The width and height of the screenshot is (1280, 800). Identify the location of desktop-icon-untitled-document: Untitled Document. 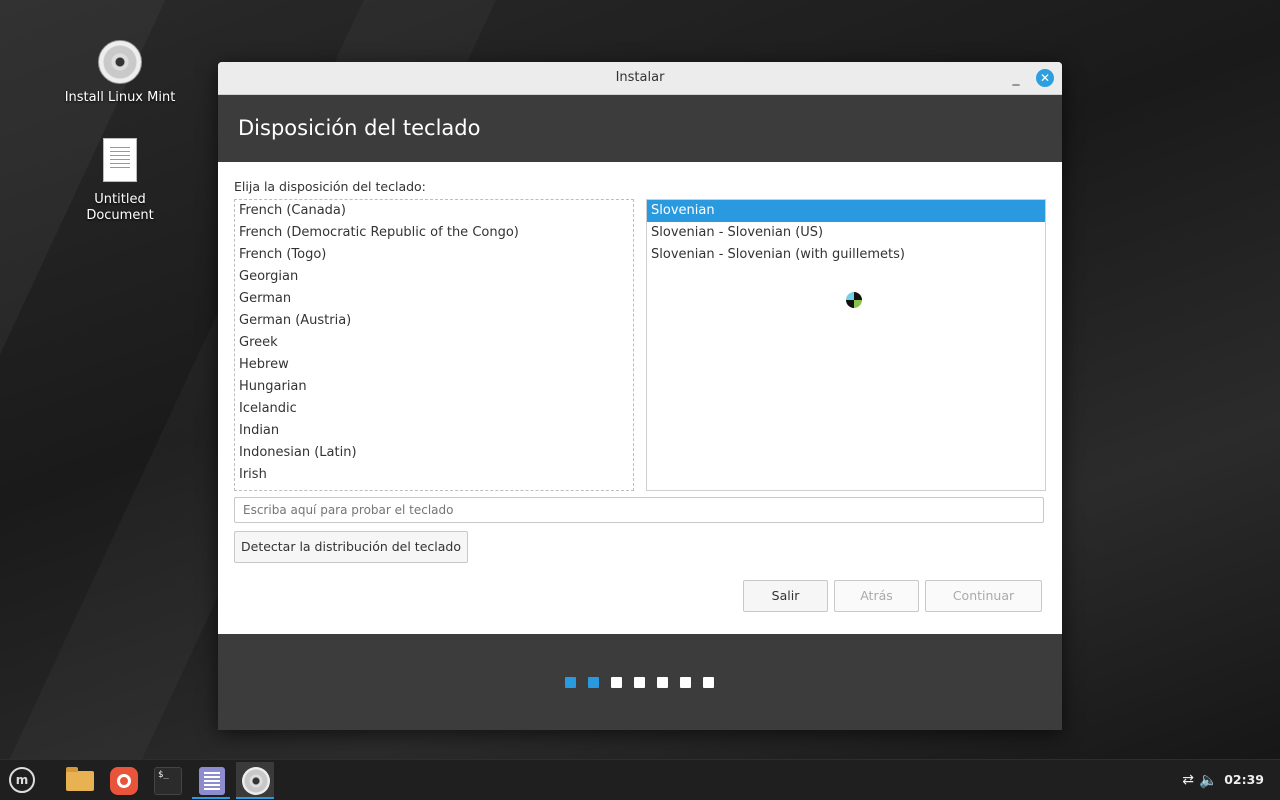
(120, 181).